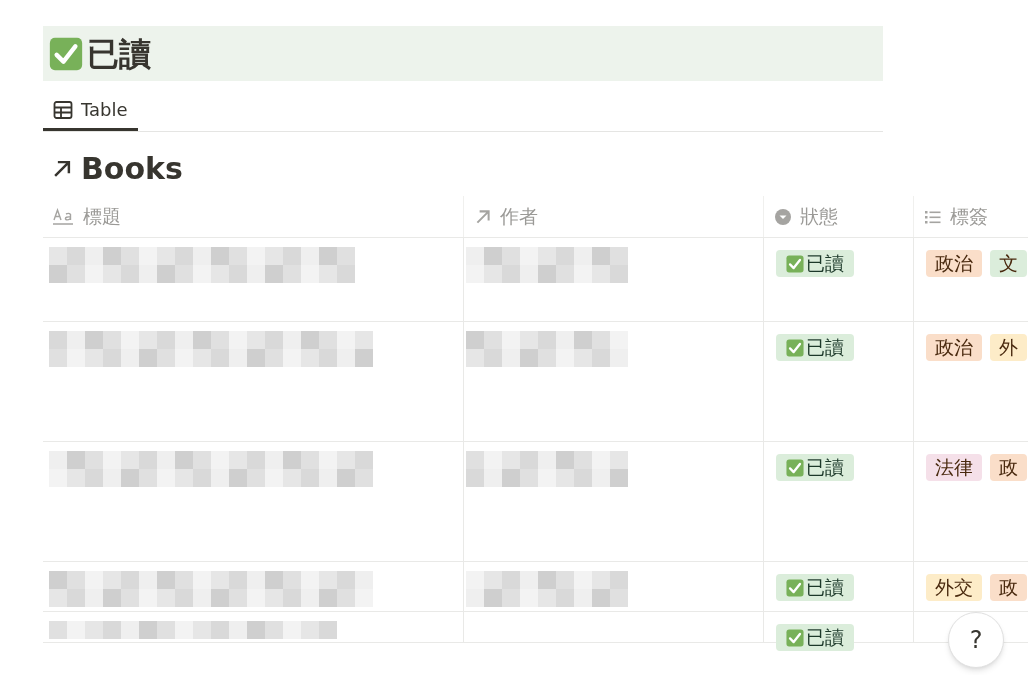 The height and width of the screenshot is (675, 1028). I want to click on column-header: 作者, so click(519, 217).